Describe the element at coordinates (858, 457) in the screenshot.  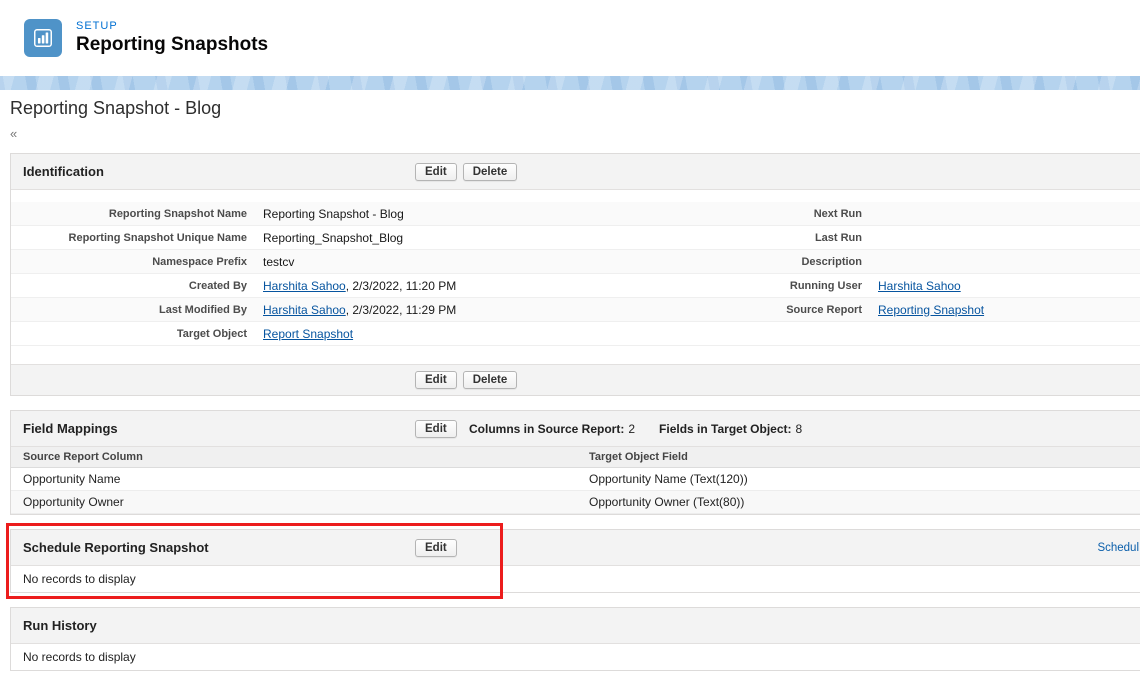
I see `target-object-field-header: Target Object Field` at that location.